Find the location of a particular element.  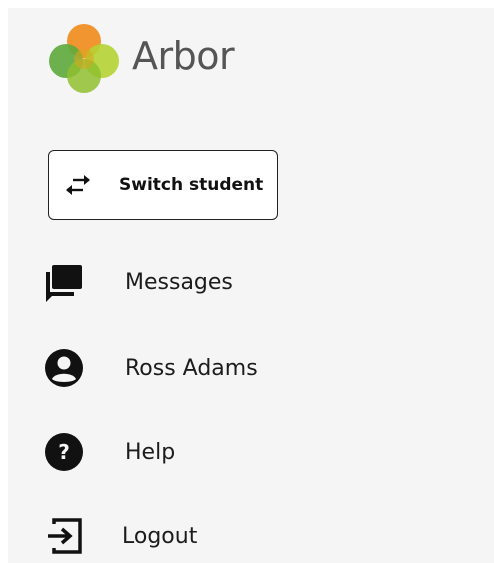

arbor-logo: Arbor is located at coordinates (140, 58).